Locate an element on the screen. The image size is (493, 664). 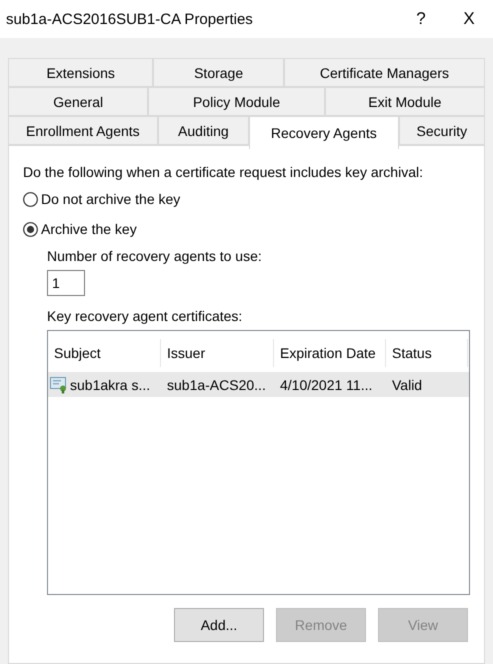
help-button: ? is located at coordinates (421, 19).